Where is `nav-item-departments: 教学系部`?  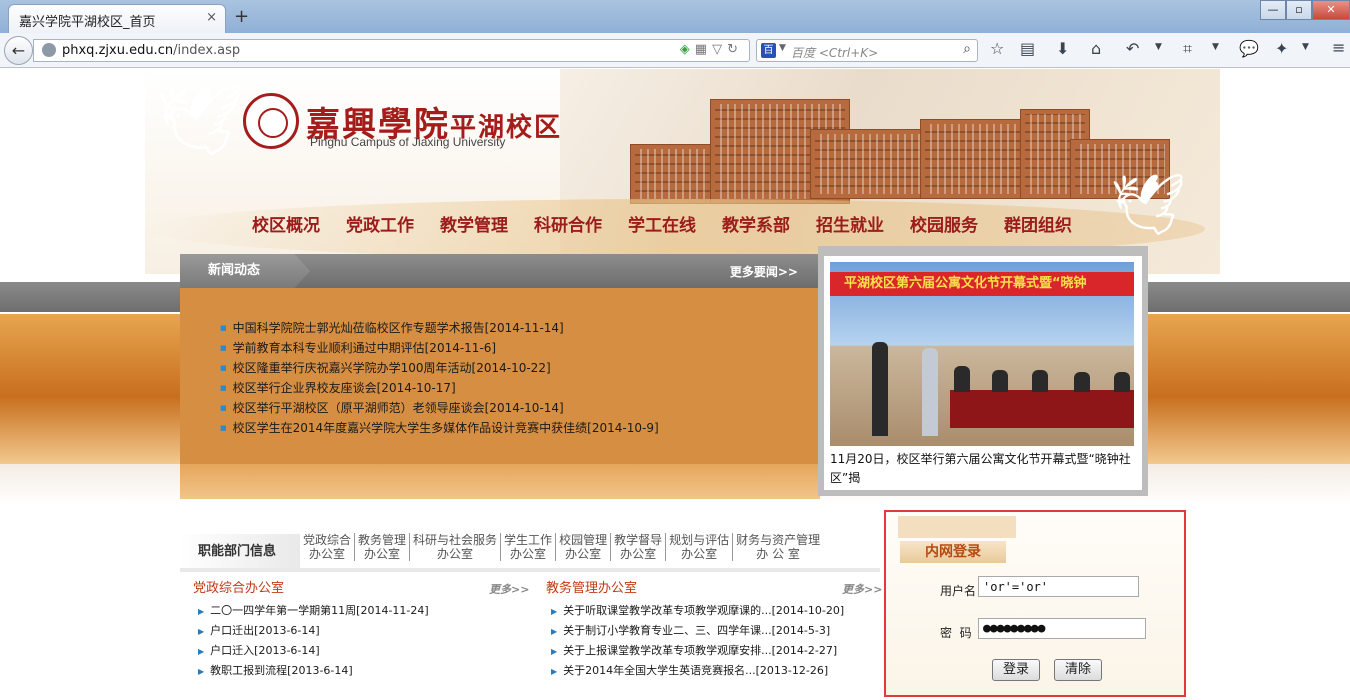
nav-item-departments: 教学系部 is located at coordinates (756, 223).